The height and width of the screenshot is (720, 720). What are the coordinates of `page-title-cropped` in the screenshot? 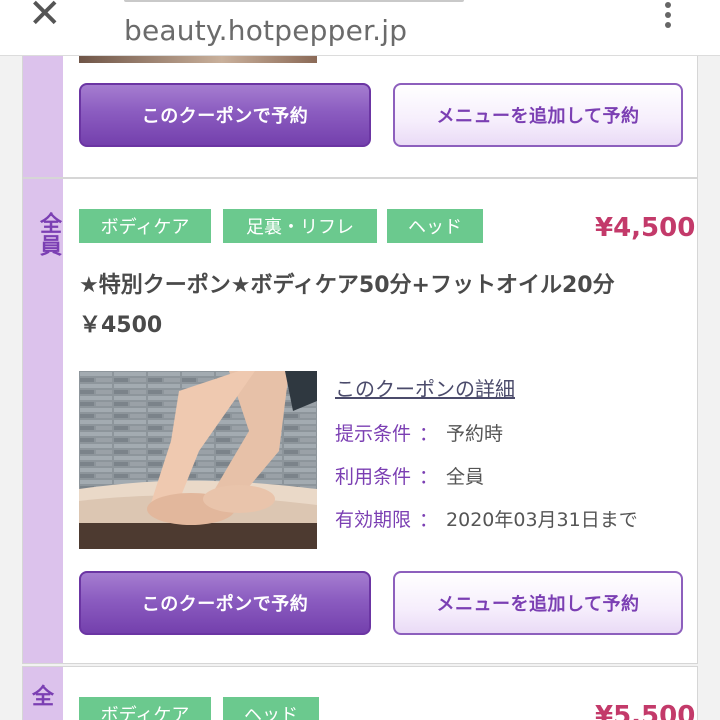 It's located at (294, 3).